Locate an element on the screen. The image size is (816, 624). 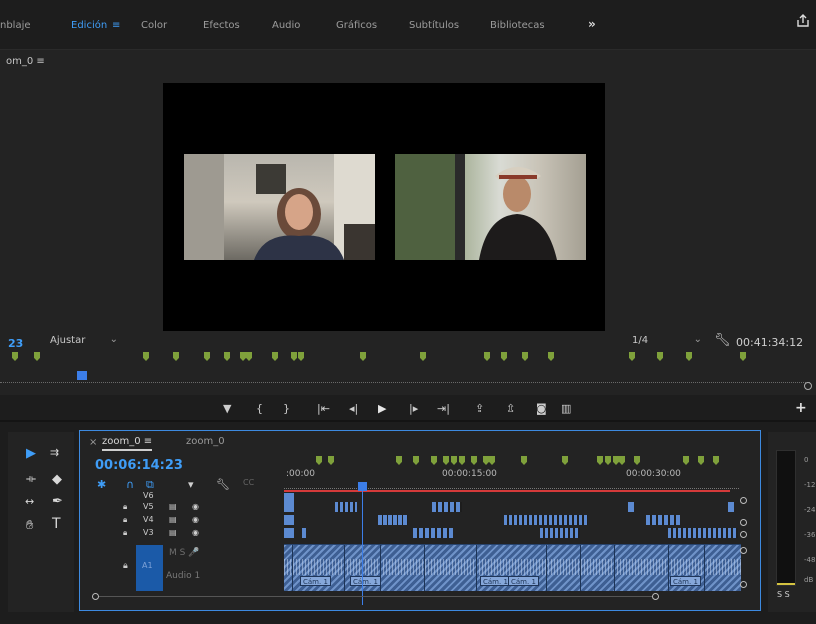
scroll-handle-left is located at coordinates (95, 596).